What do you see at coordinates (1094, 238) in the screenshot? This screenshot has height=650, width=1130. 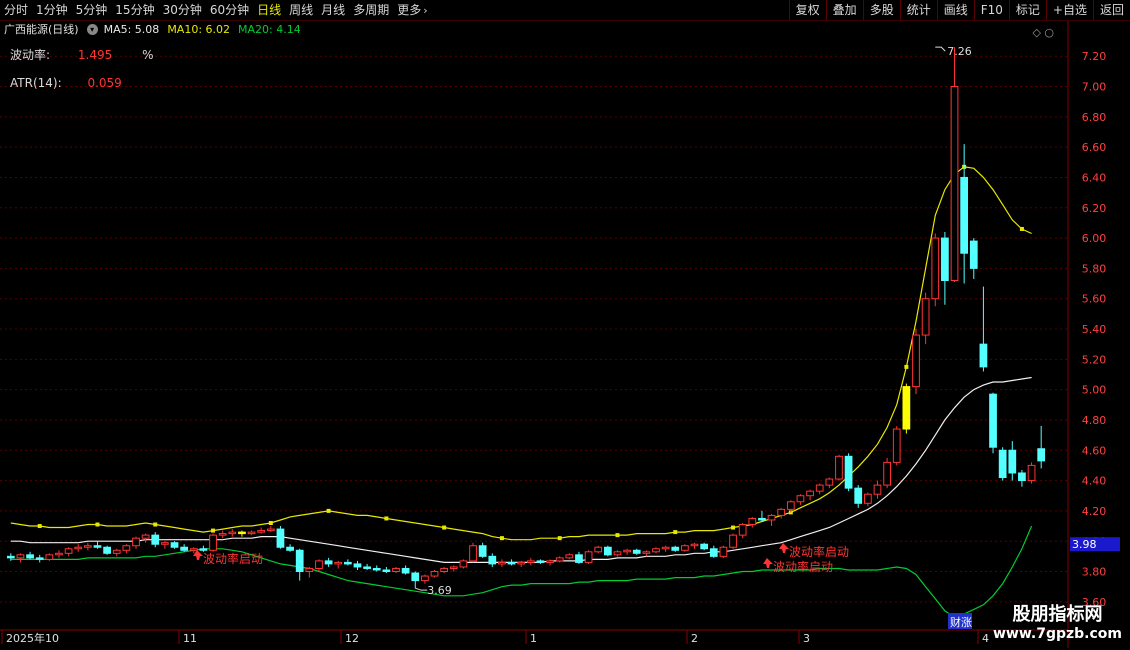 I see `y-tick-label: 6.00` at bounding box center [1094, 238].